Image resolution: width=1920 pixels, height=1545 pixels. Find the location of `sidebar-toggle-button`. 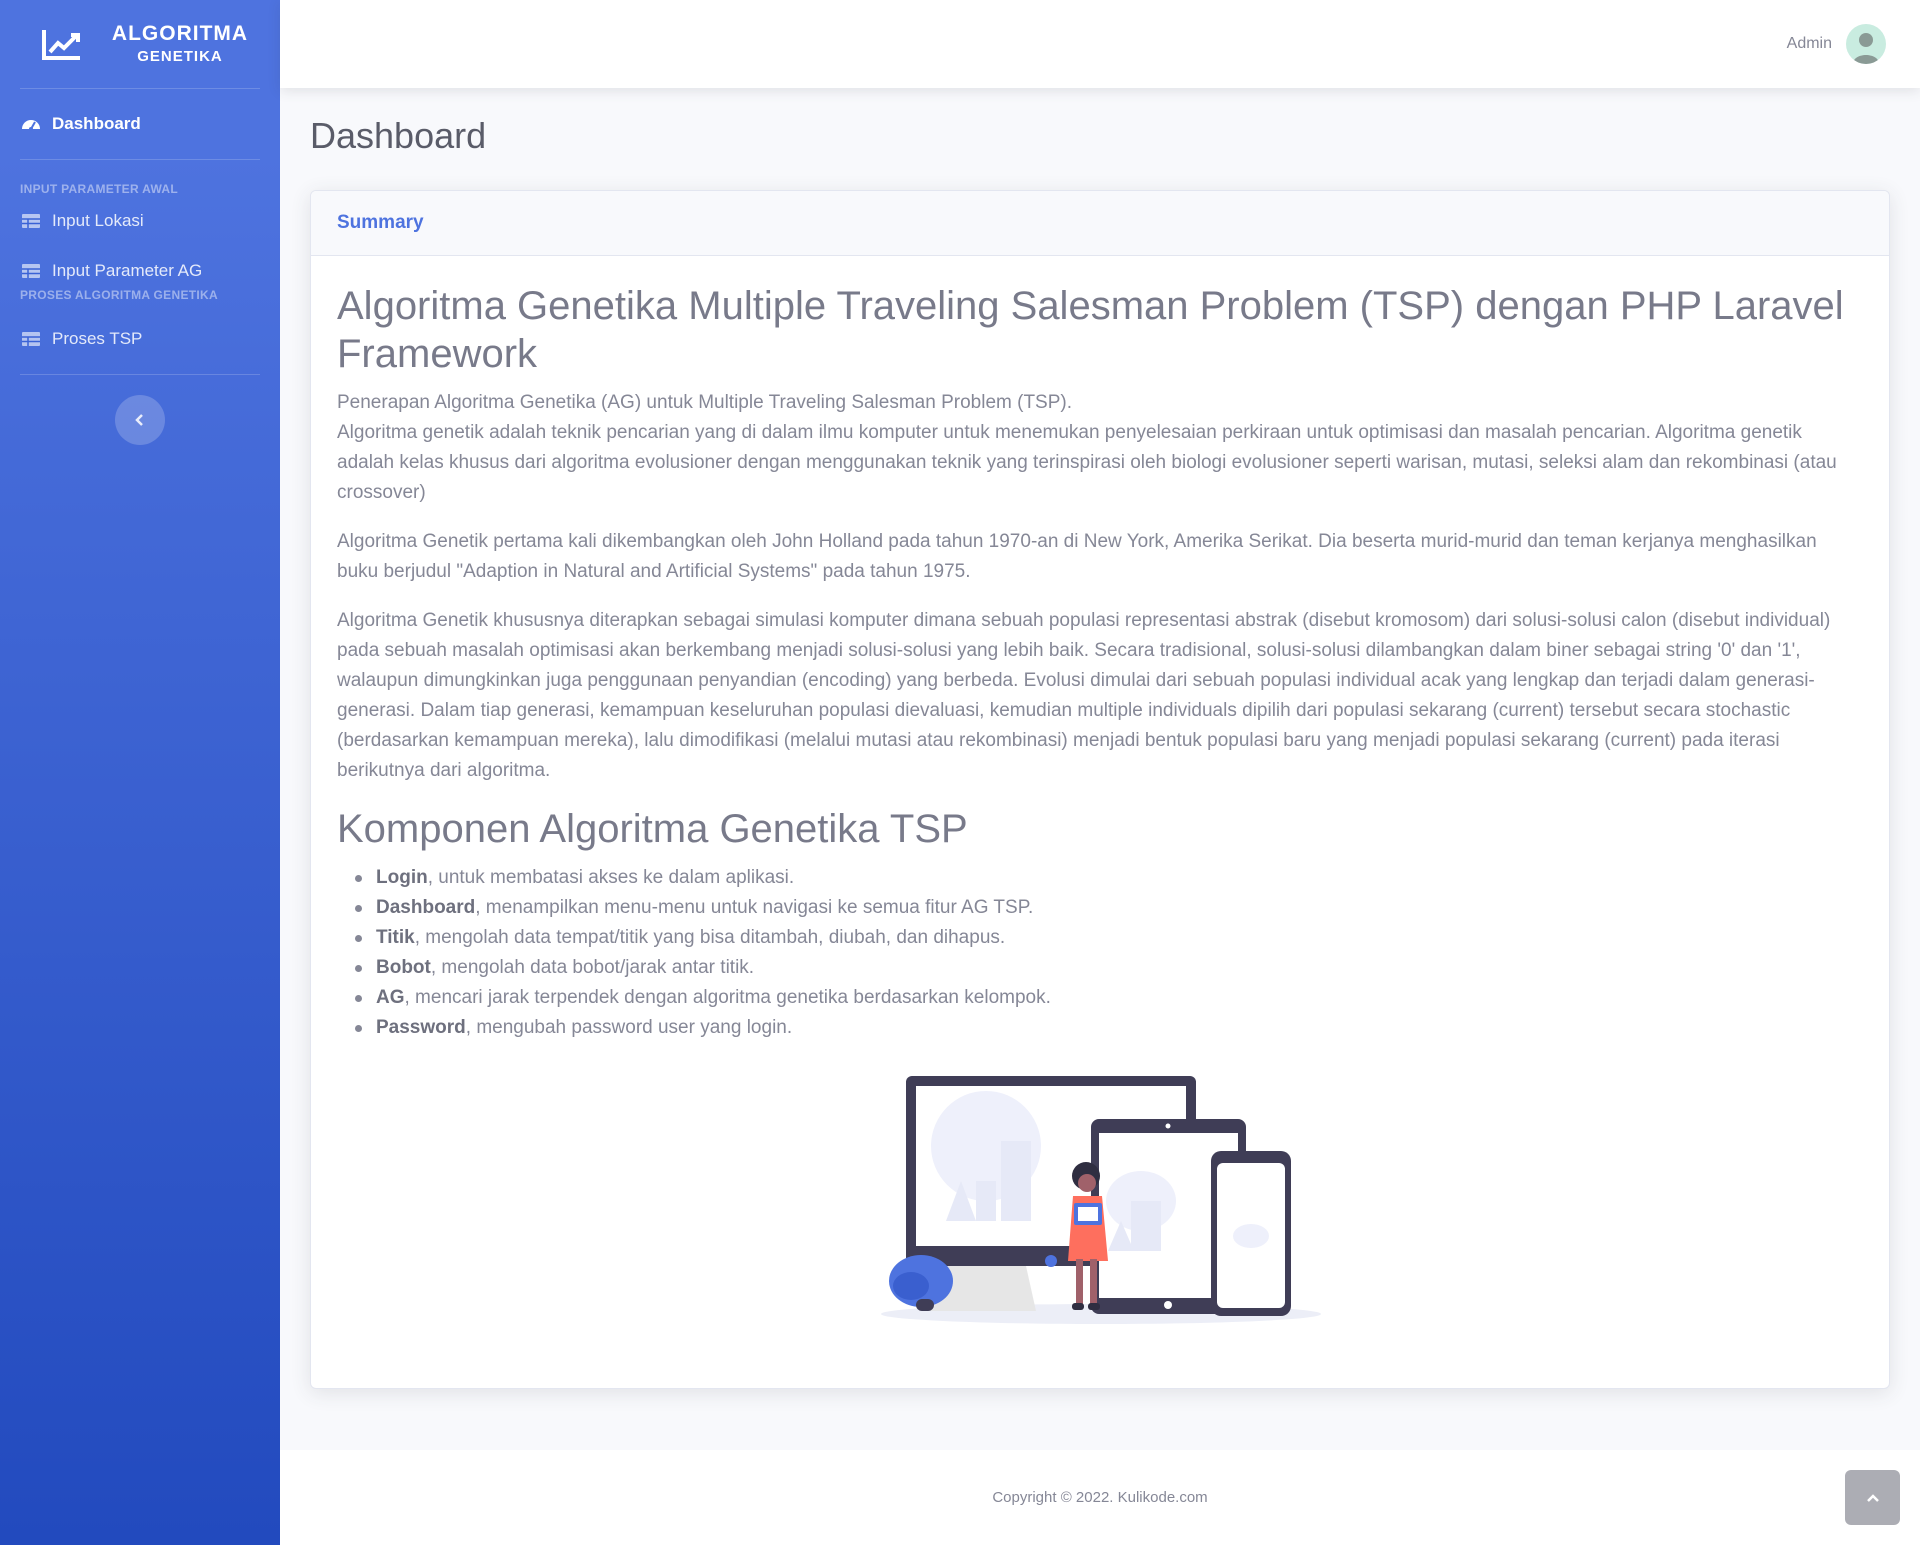

sidebar-toggle-button is located at coordinates (140, 420).